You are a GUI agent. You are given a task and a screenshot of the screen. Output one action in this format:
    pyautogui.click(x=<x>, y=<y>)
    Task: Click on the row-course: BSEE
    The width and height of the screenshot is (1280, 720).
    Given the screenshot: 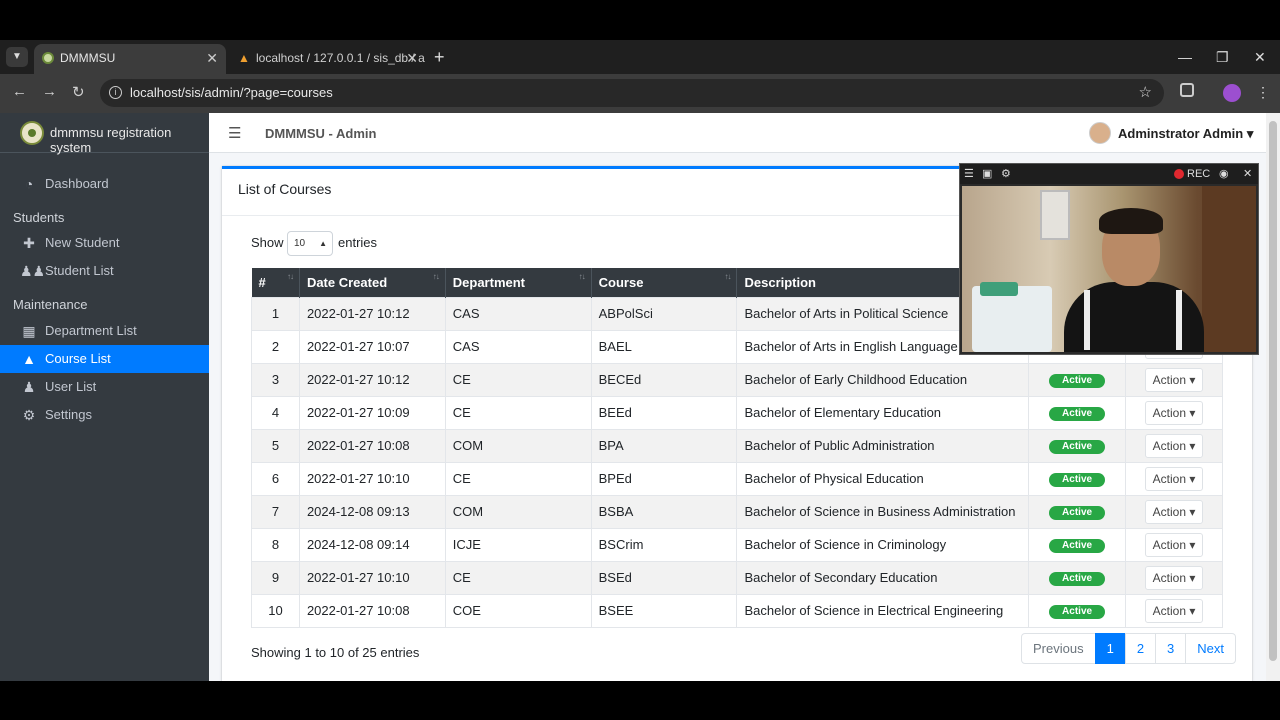 What is the action you would take?
    pyautogui.click(x=664, y=610)
    